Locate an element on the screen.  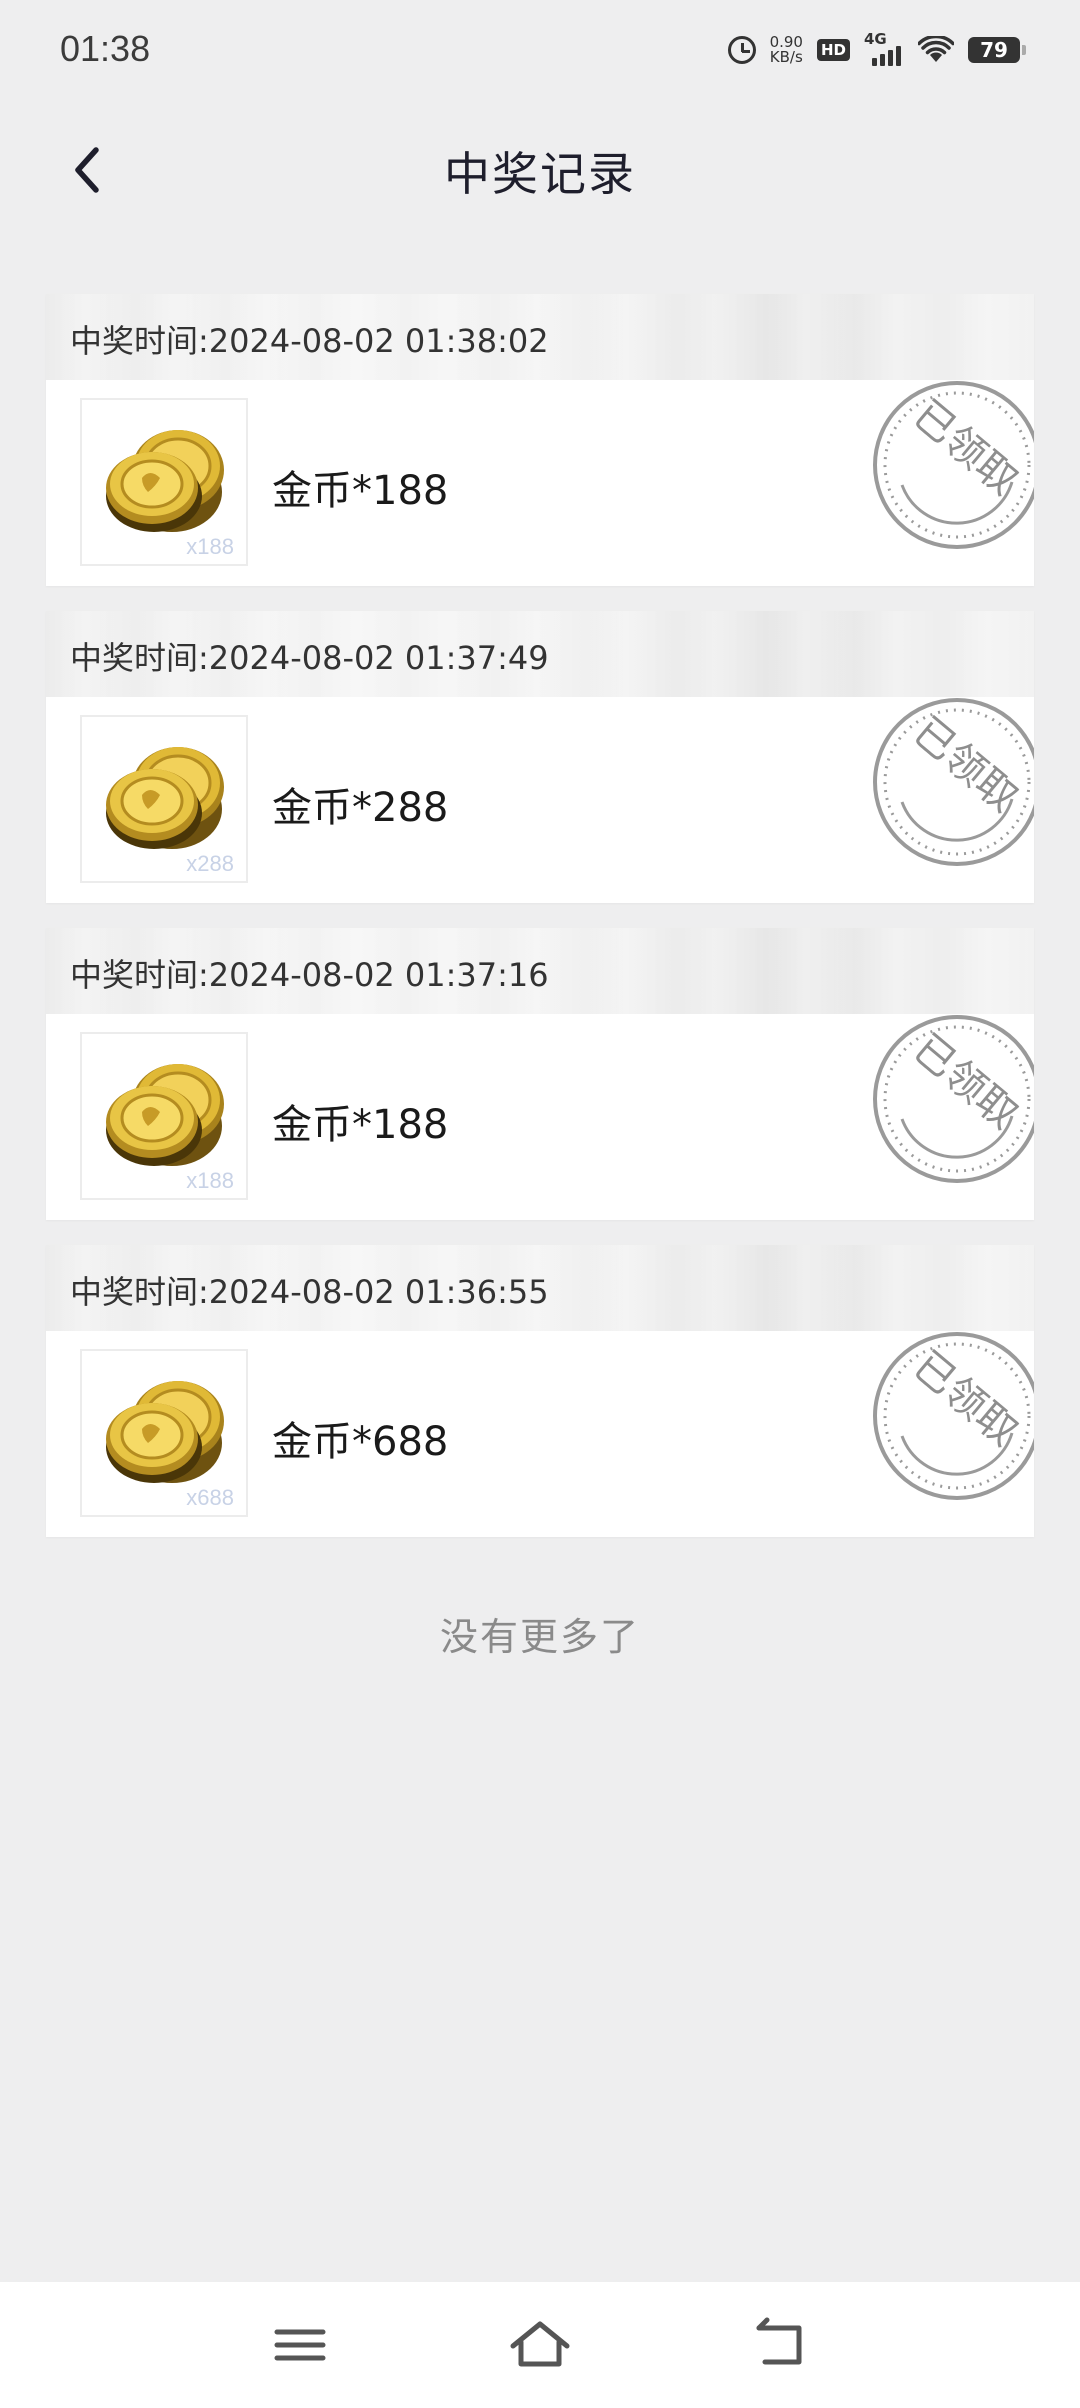
home-icon is located at coordinates (540, 2344).